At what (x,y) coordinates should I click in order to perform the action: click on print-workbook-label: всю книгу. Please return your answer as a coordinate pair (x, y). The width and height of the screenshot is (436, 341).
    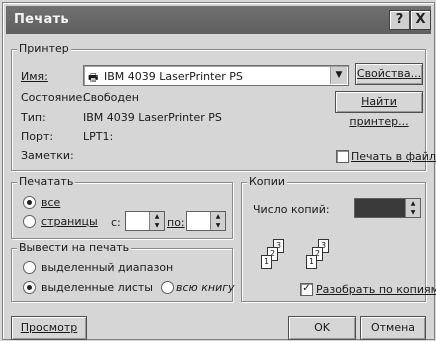
    Looking at the image, I should click on (205, 287).